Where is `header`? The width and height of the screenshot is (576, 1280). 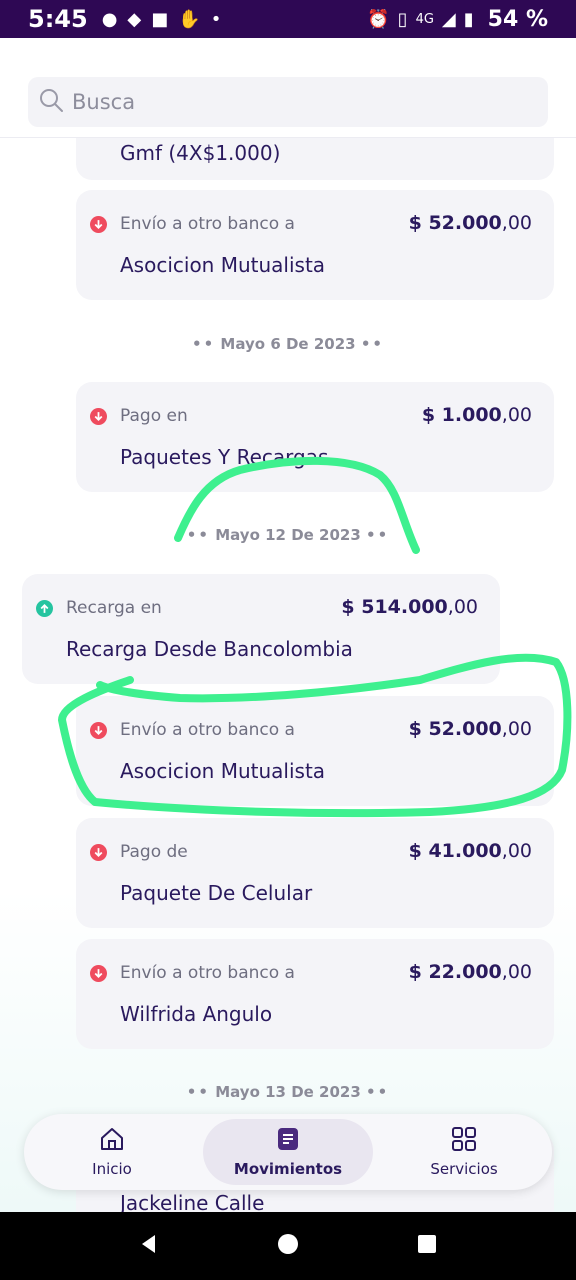
header is located at coordinates (288, 88).